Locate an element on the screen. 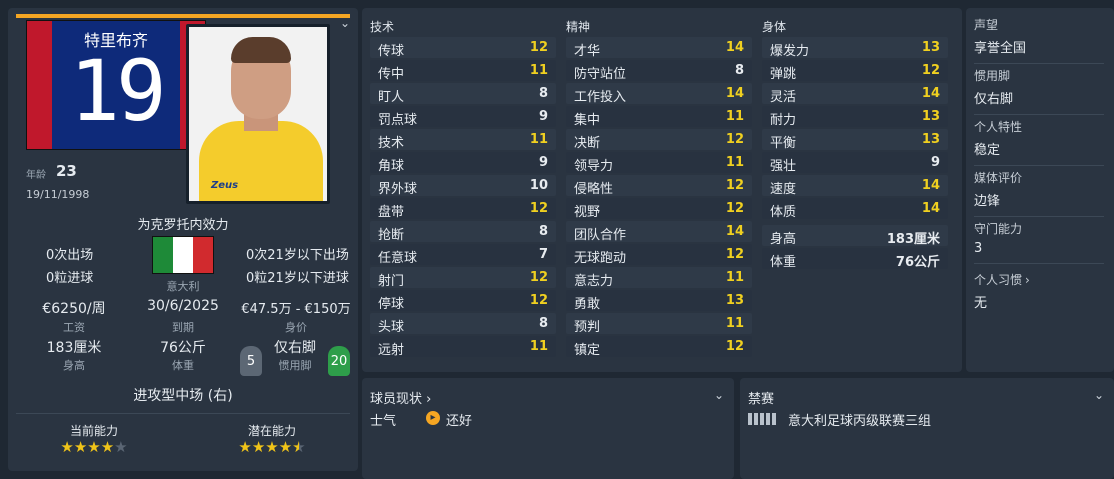  attribute-name: 防守站位 is located at coordinates (600, 74).